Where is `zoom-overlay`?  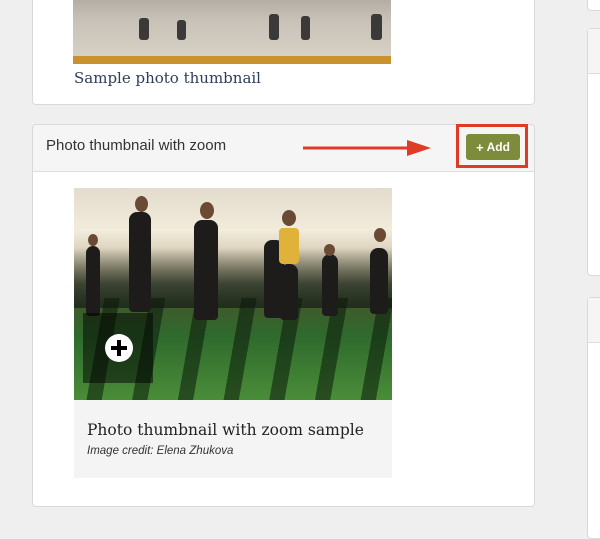 zoom-overlay is located at coordinates (118, 348).